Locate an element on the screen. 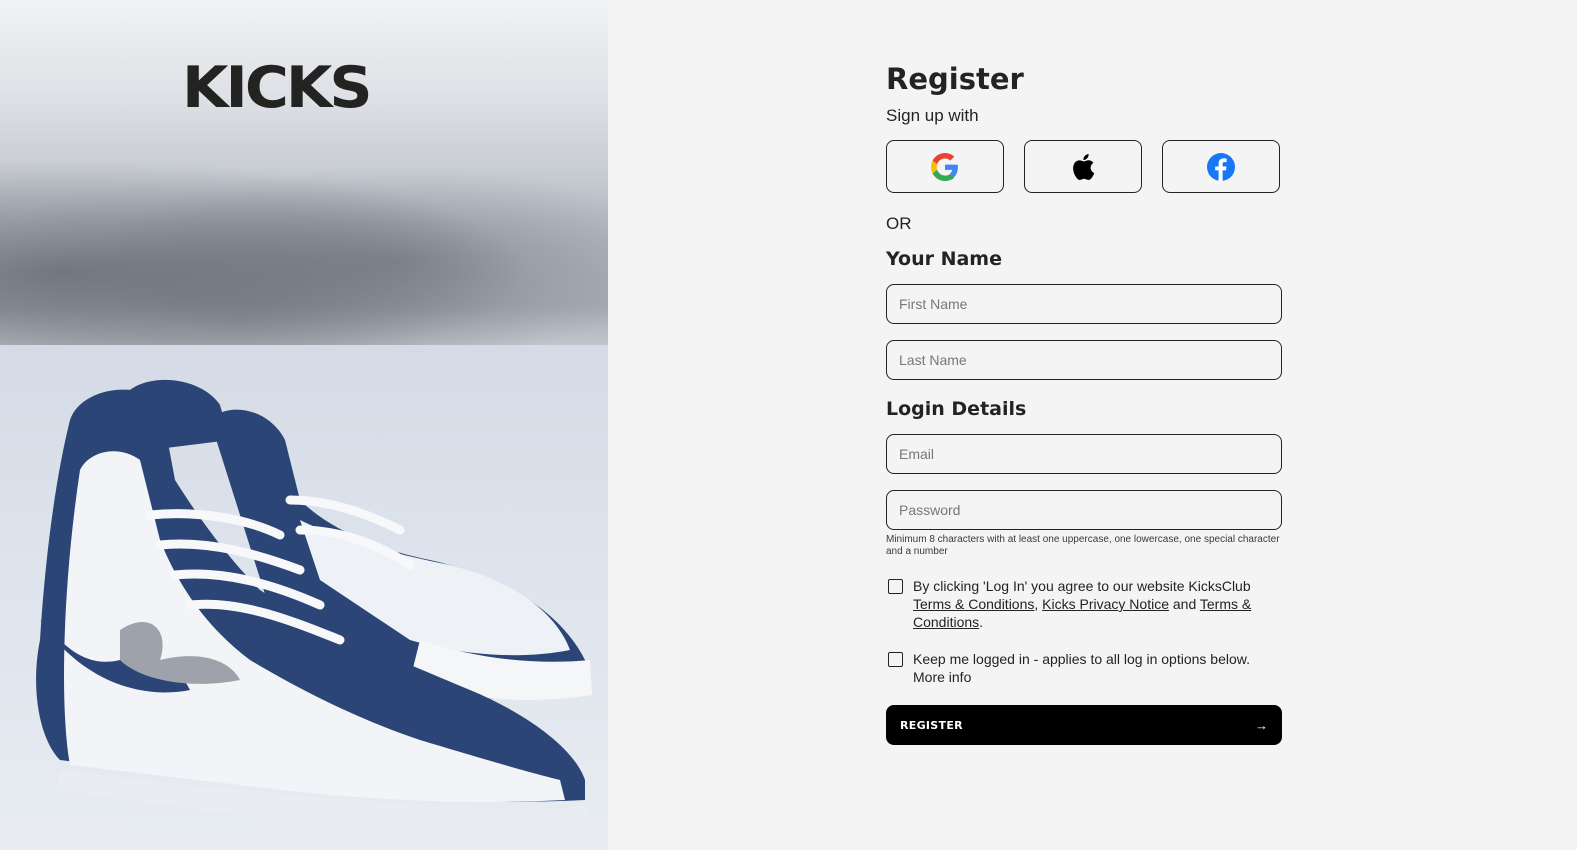  email-input is located at coordinates (1084, 454).